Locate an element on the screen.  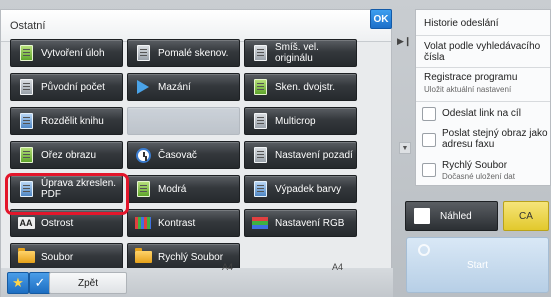
quick-file-checkbox is located at coordinates (429, 170).